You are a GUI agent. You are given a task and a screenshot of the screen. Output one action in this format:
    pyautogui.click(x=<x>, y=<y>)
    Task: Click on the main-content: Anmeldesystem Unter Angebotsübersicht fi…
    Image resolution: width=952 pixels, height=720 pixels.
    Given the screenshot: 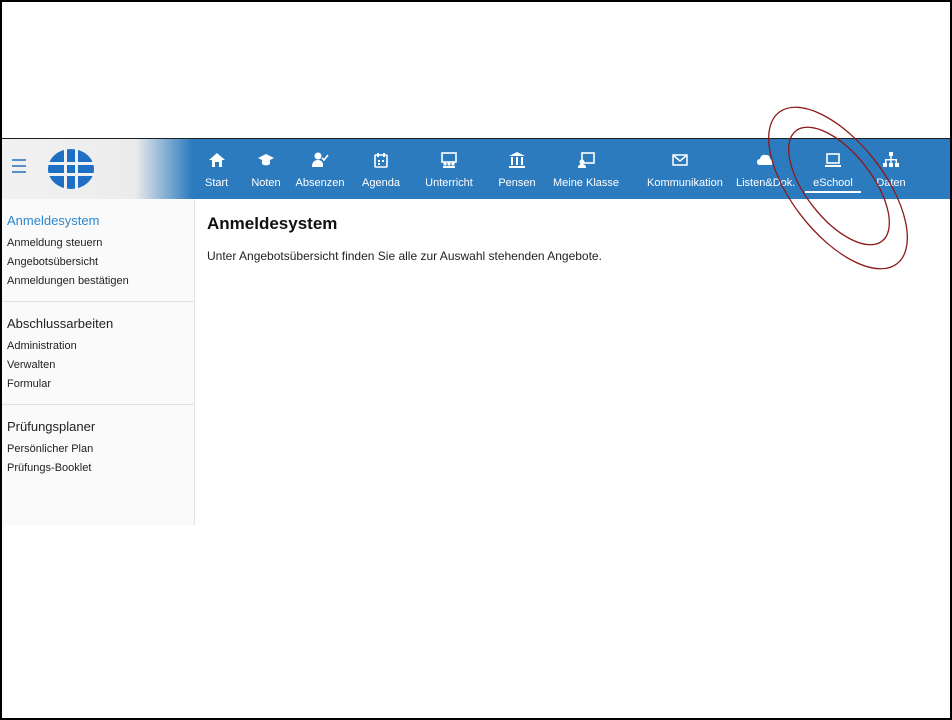 What is the action you would take?
    pyautogui.click(x=567, y=238)
    